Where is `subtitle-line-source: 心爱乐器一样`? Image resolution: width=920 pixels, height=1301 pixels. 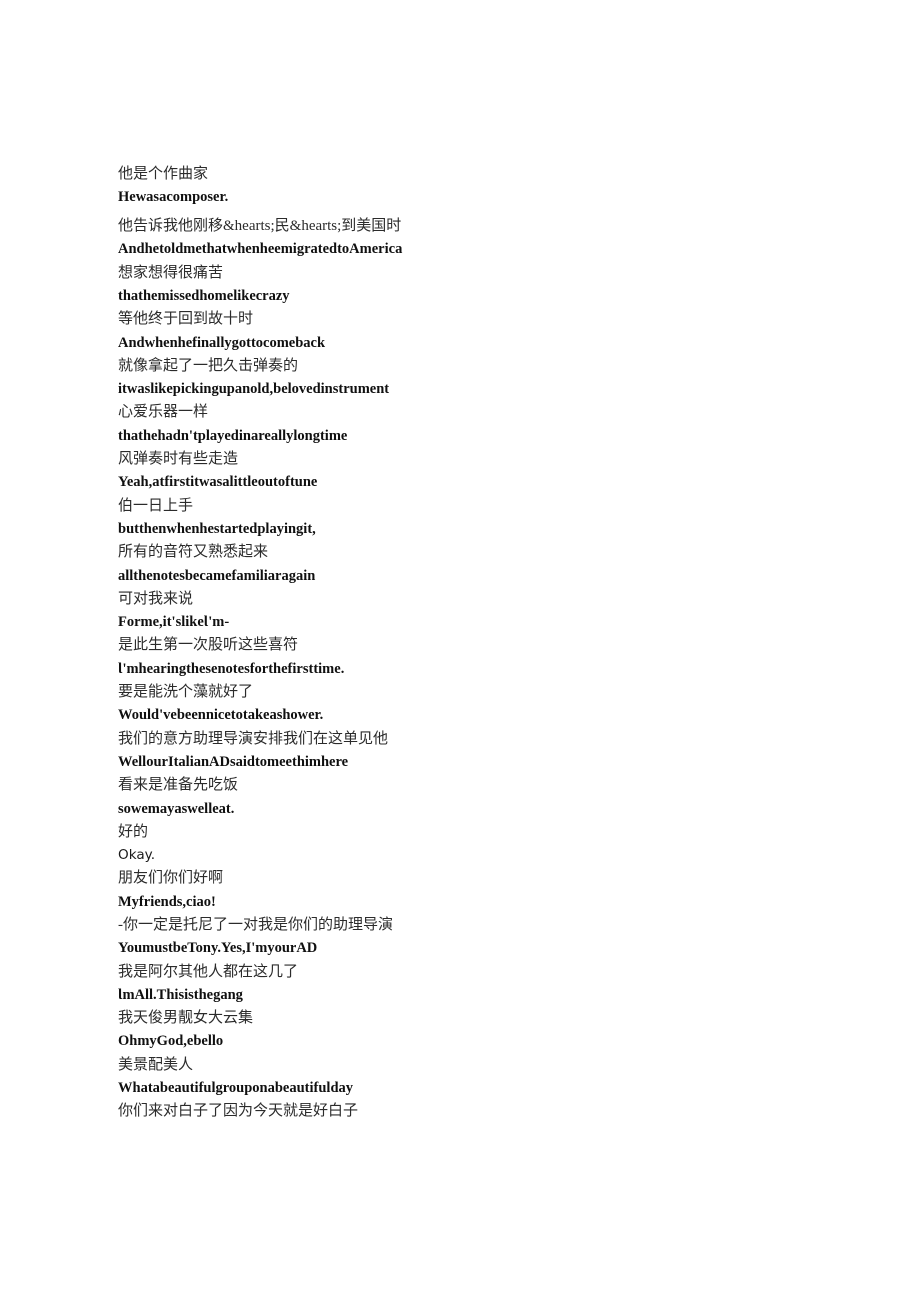
subtitle-line-source: 心爱乐器一样 is located at coordinates (163, 412).